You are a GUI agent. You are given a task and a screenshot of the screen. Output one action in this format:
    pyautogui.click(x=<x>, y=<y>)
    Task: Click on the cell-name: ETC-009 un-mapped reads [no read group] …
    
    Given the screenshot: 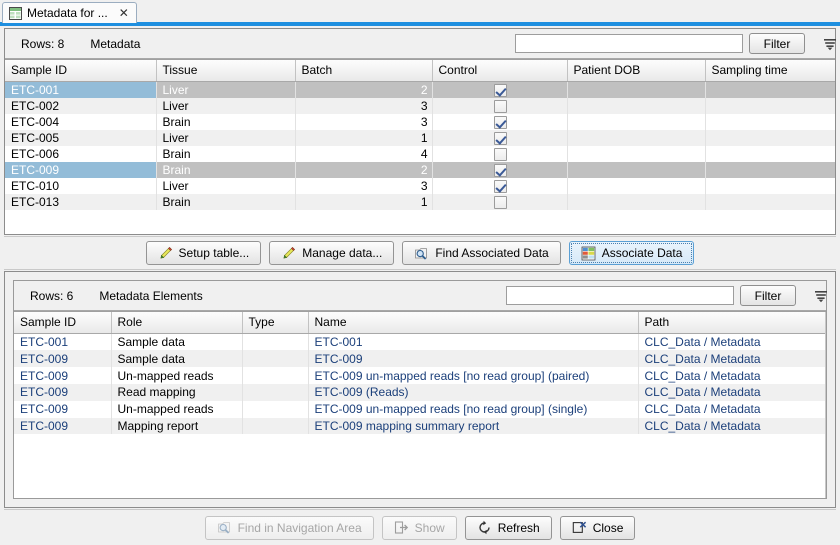 What is the action you would take?
    pyautogui.click(x=473, y=375)
    